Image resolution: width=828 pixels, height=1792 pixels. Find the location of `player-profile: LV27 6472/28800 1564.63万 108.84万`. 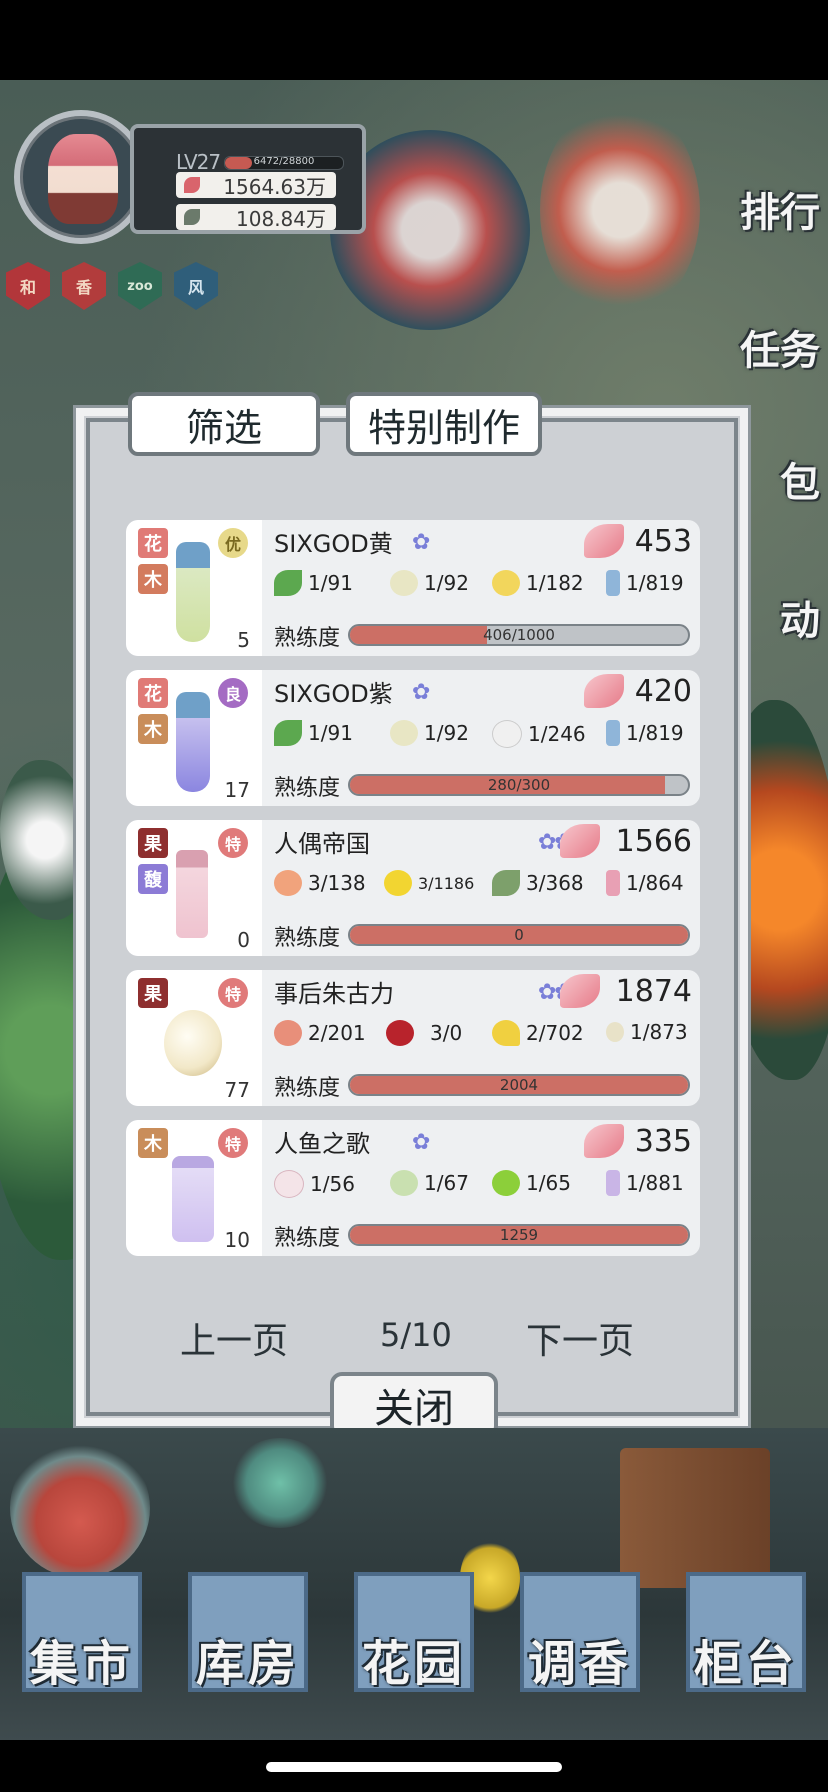

player-profile: LV27 6472/28800 1564.63万 108.84万 is located at coordinates (190, 183).